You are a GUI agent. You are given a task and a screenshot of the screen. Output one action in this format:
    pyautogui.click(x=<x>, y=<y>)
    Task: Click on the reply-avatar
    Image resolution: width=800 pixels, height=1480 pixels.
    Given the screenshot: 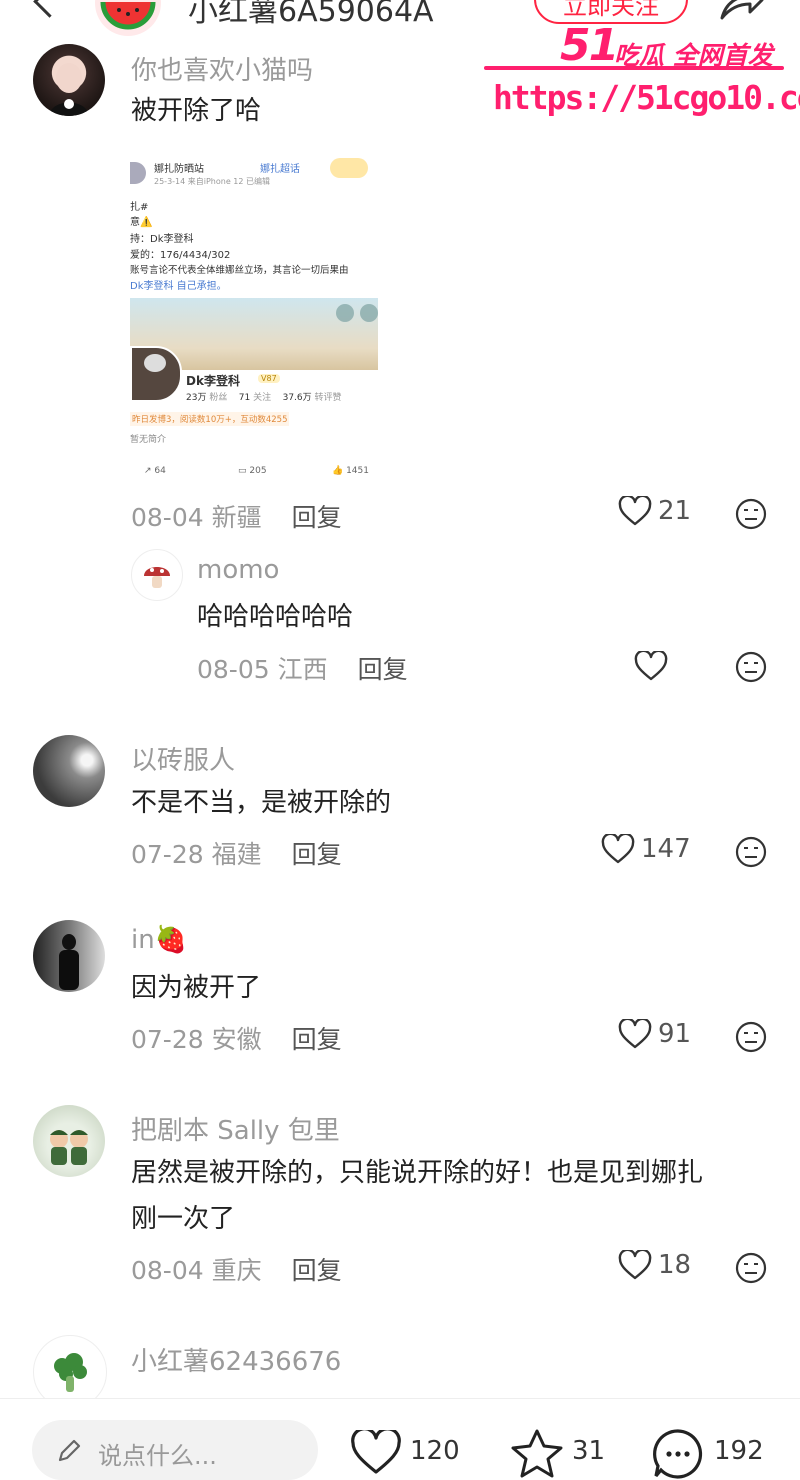 What is the action you would take?
    pyautogui.click(x=157, y=575)
    